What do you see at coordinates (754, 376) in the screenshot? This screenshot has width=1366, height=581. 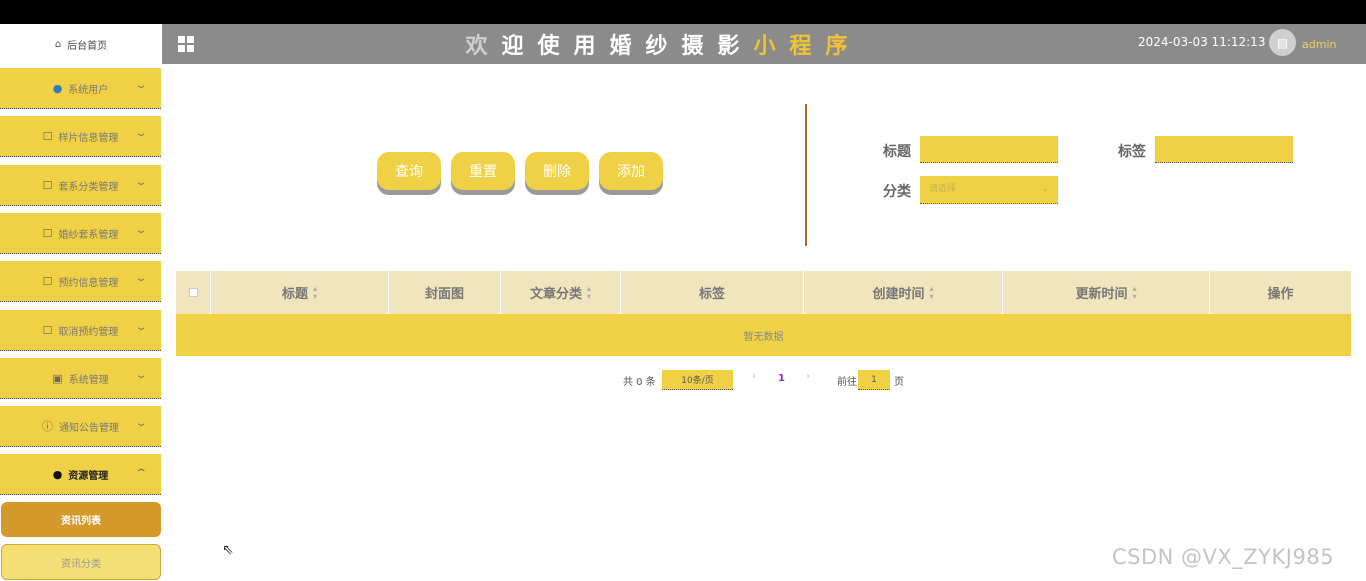 I see `prev-page-icon: ‹` at bounding box center [754, 376].